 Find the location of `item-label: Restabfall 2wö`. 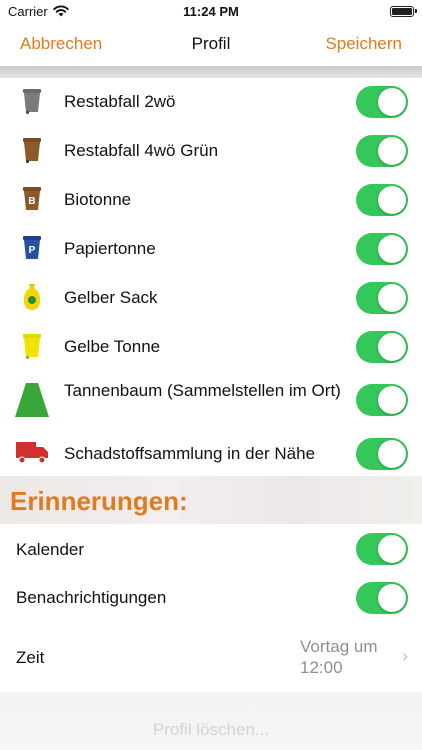

item-label: Restabfall 2wö is located at coordinates (120, 101).